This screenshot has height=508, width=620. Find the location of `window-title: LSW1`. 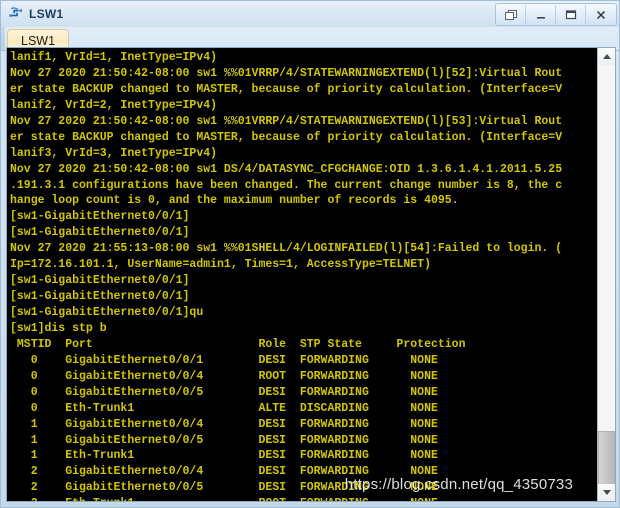

window-title: LSW1 is located at coordinates (46, 14).